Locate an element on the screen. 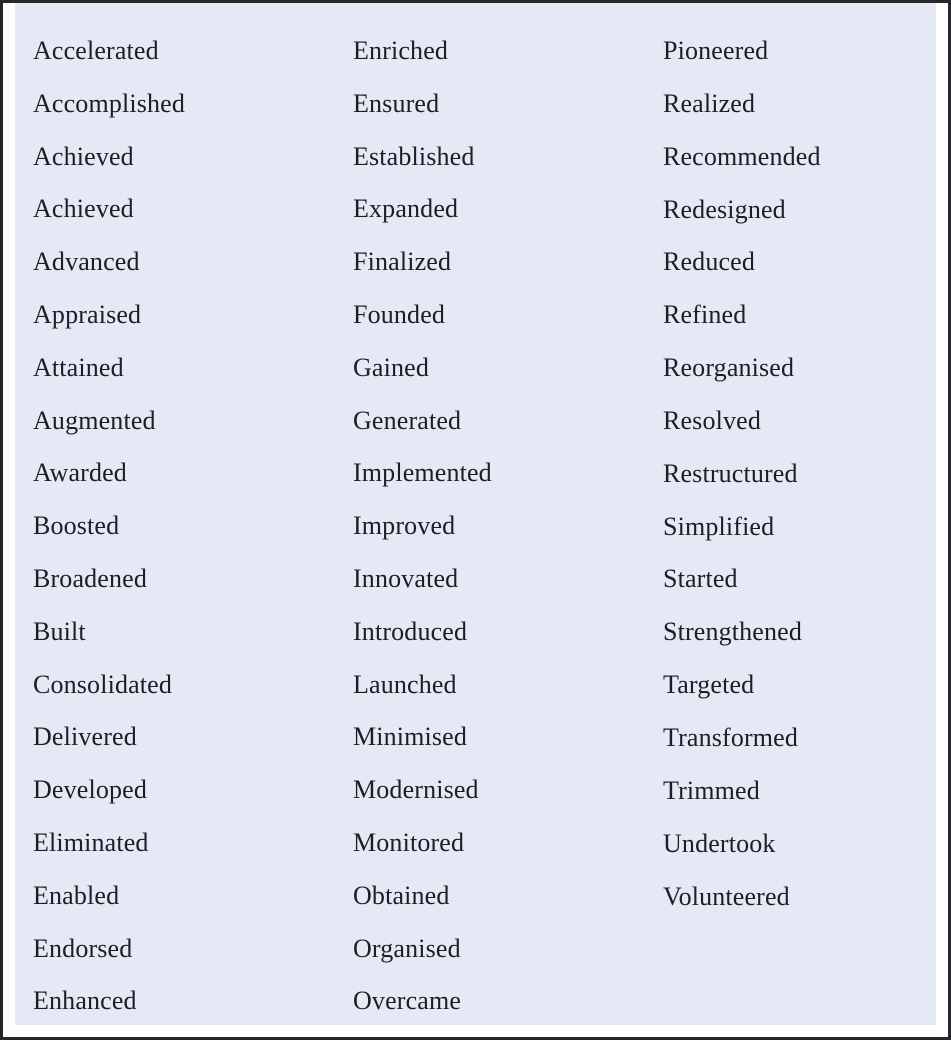 The height and width of the screenshot is (1040, 951). verb-item: Monitored is located at coordinates (409, 842).